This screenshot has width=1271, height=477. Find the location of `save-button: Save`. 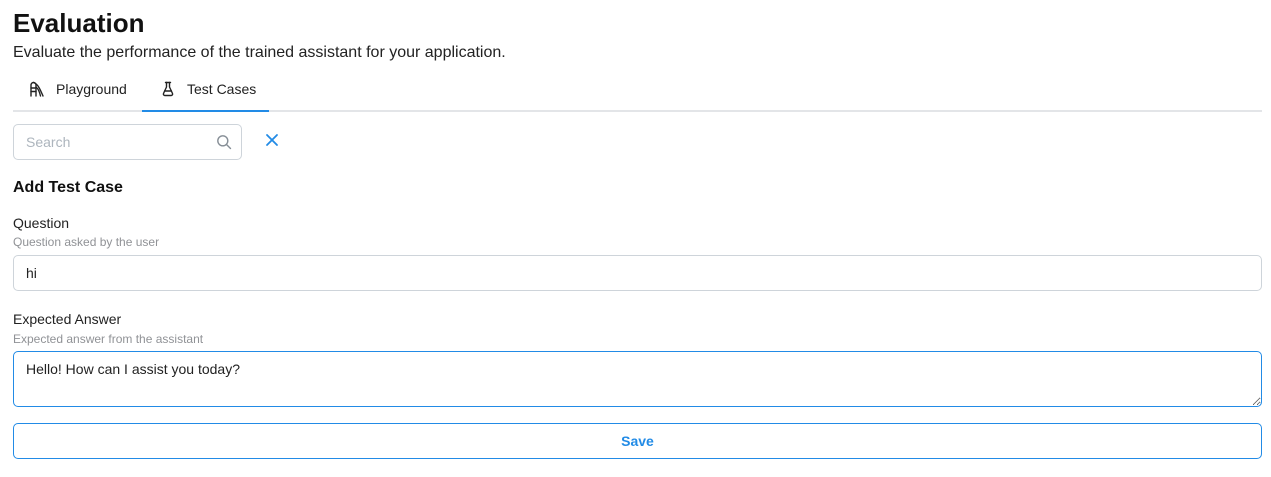

save-button: Save is located at coordinates (637, 441).